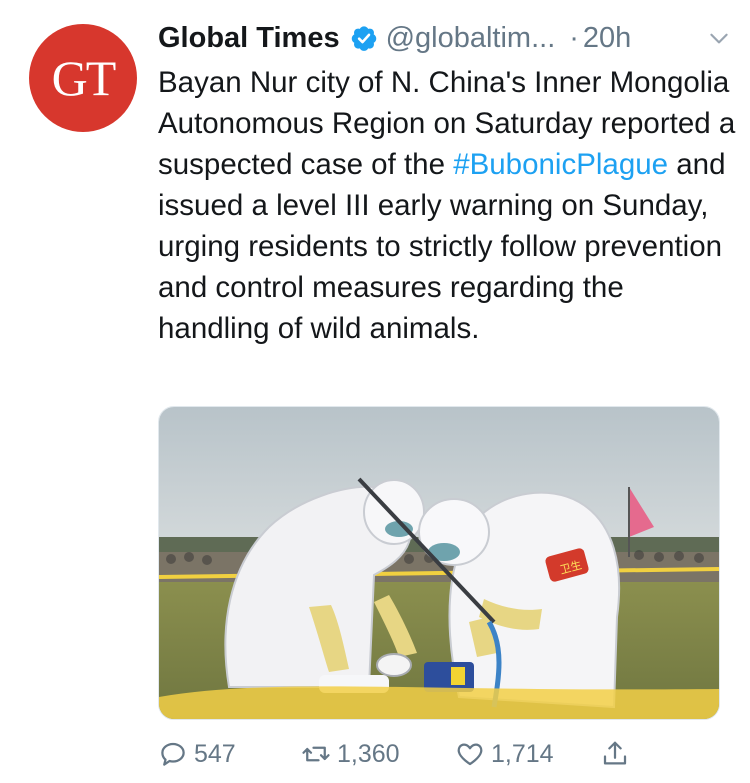 The image size is (750, 783). What do you see at coordinates (438, 754) in the screenshot?
I see `tweet-actions: 547 1,360 1,714` at bounding box center [438, 754].